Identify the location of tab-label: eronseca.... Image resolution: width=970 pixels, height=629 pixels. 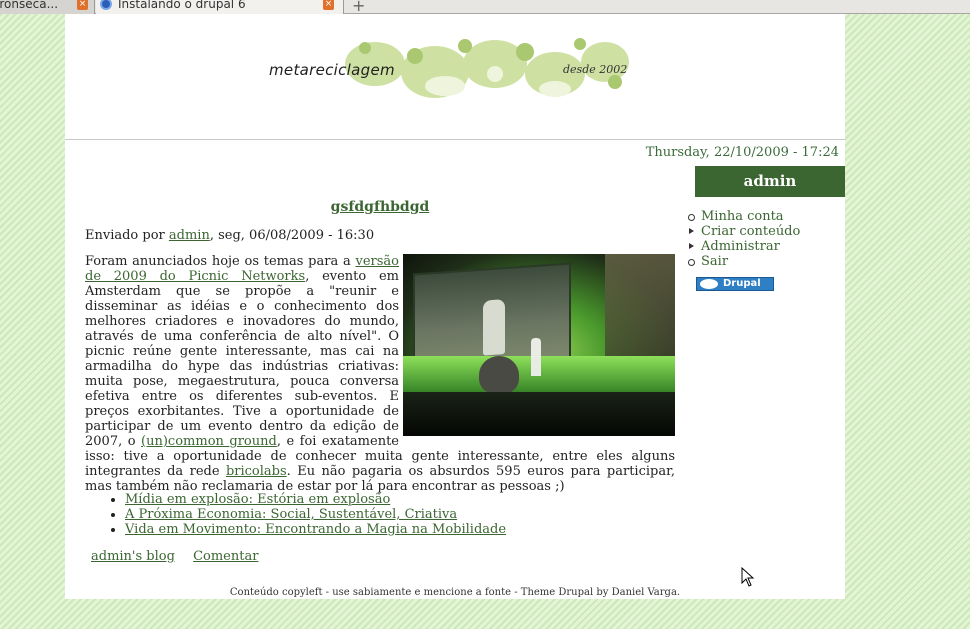
(29, 5).